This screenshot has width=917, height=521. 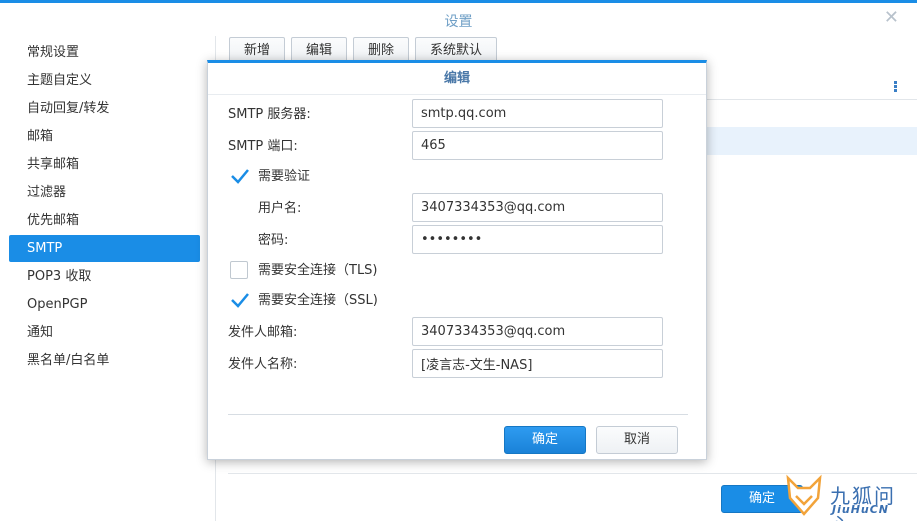 I want to click on password-label: 密码:, so click(x=273, y=240).